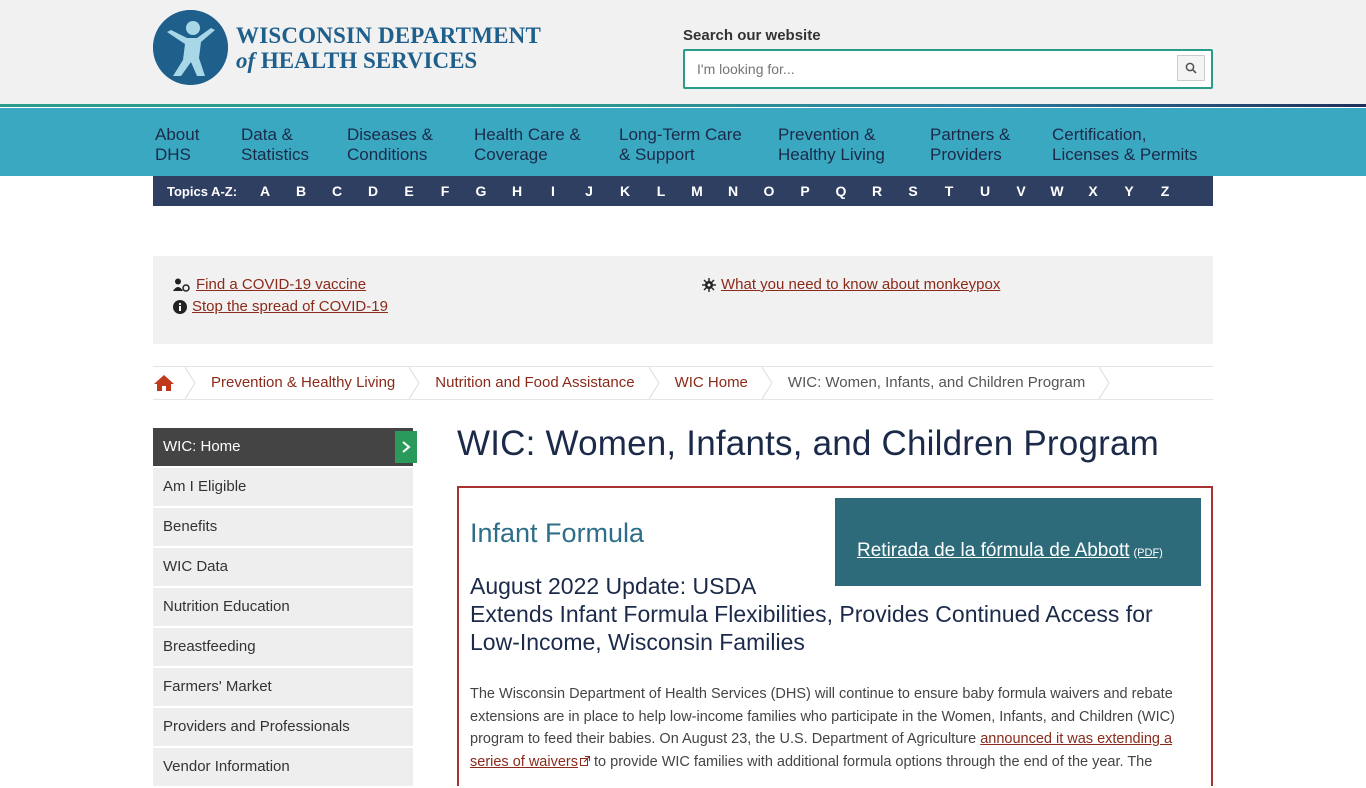 The width and height of the screenshot is (1366, 788). Describe the element at coordinates (198, 143) in the screenshot. I see `nav-item-about: About DHS` at that location.